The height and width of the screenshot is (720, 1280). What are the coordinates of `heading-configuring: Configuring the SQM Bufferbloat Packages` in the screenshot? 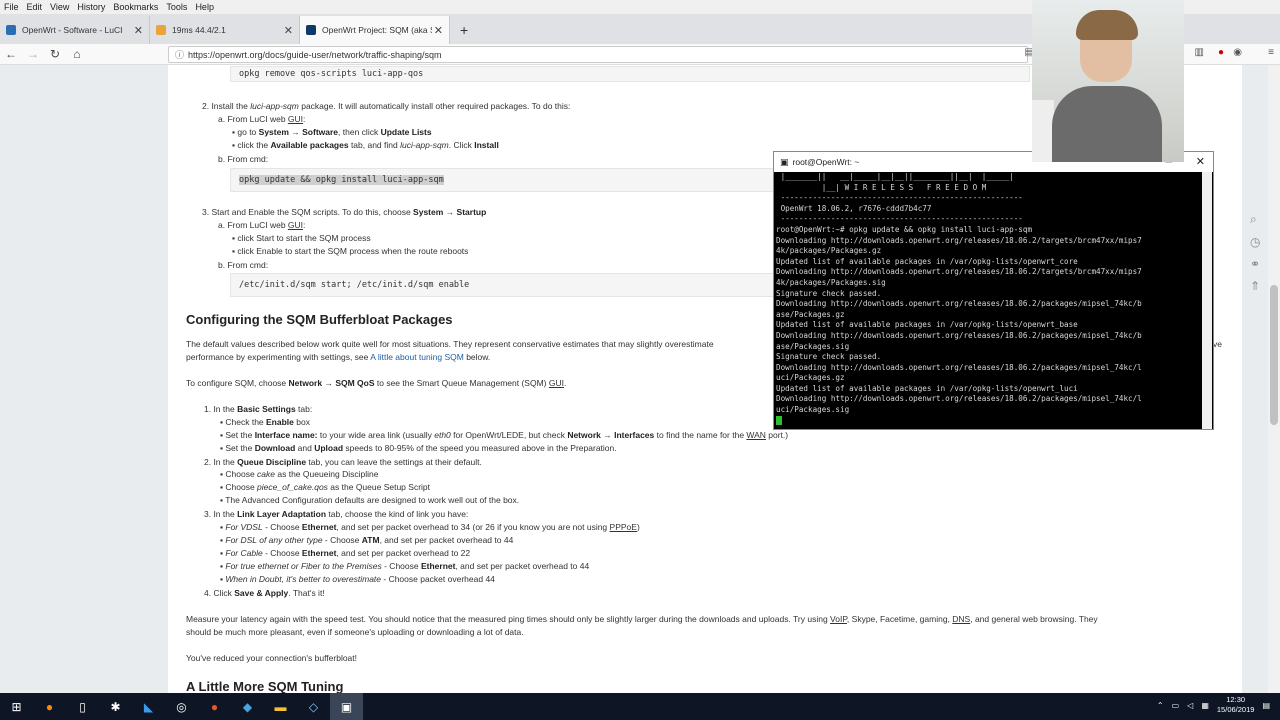 It's located at (319, 319).